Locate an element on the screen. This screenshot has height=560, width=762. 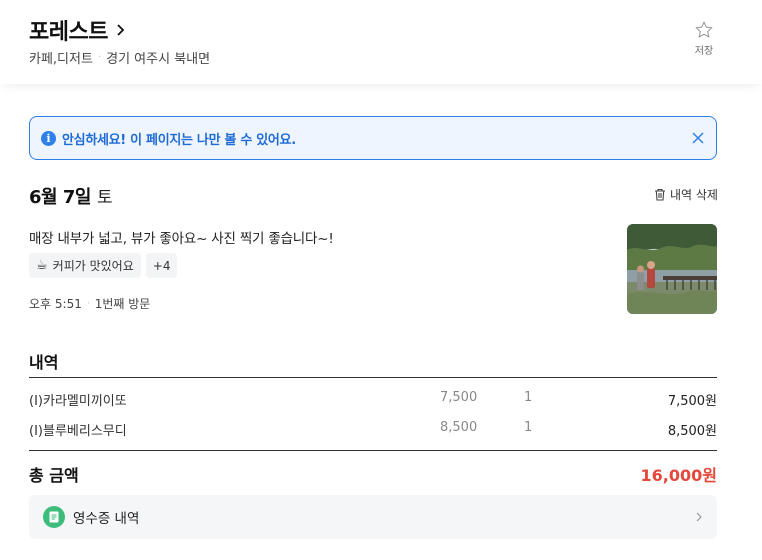
visit-time: 오후 5:51 is located at coordinates (55, 304).